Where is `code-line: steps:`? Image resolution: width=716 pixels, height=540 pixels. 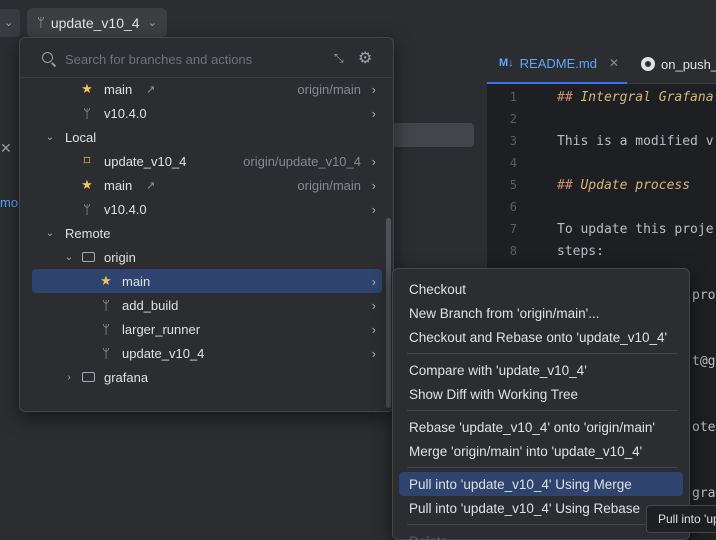
code-line: steps: is located at coordinates (580, 251).